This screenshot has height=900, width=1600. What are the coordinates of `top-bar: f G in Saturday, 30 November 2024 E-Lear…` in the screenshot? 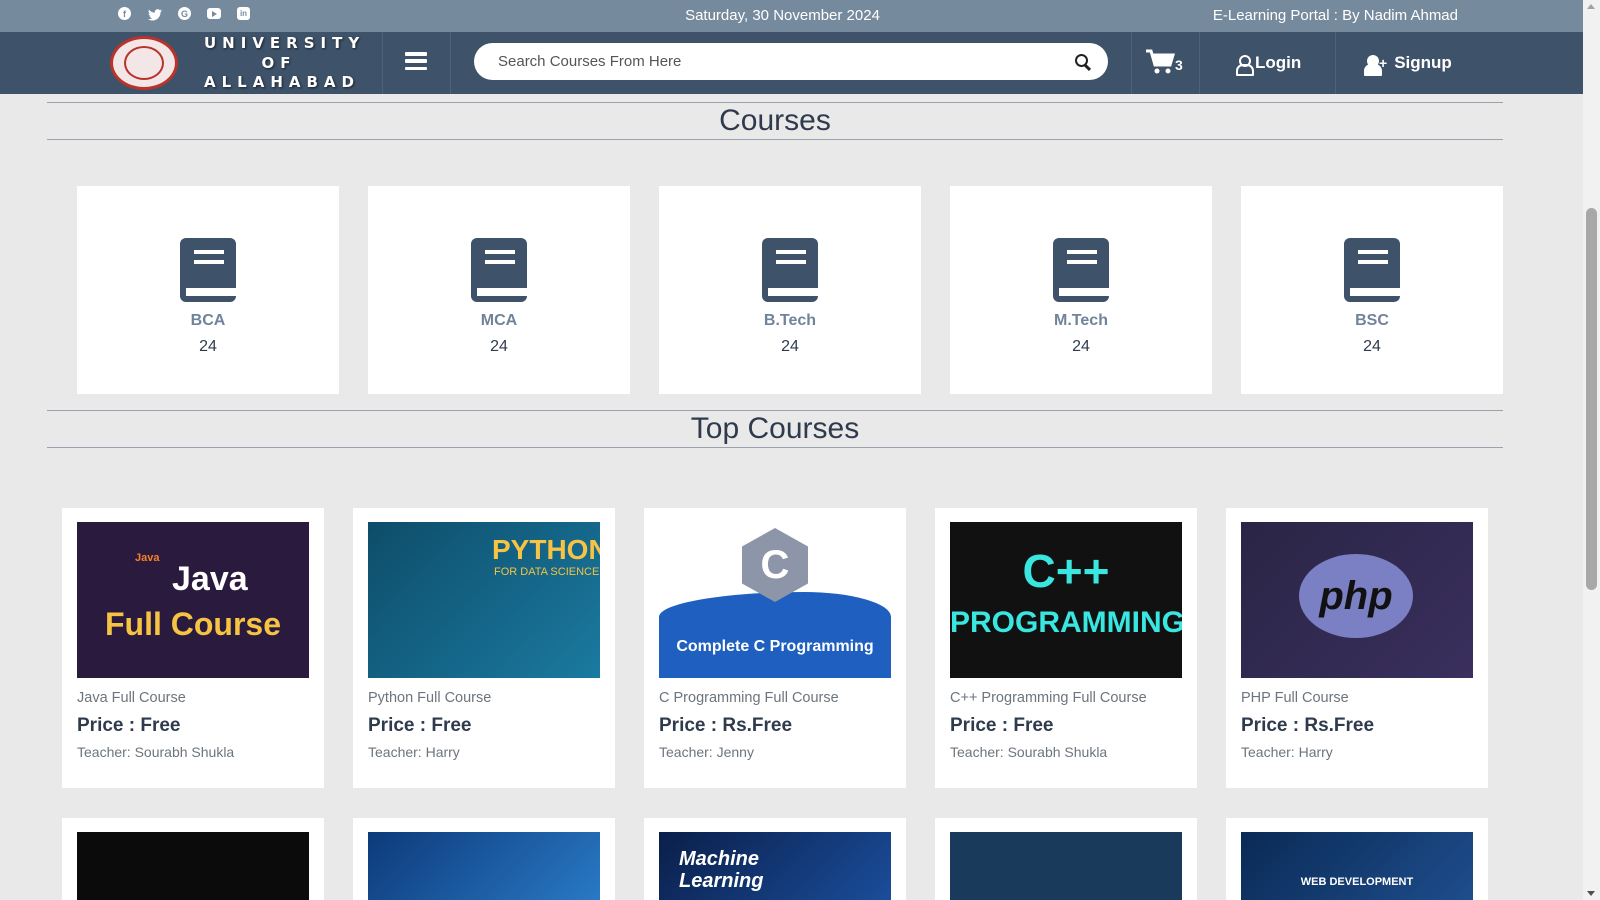 It's located at (791, 16).